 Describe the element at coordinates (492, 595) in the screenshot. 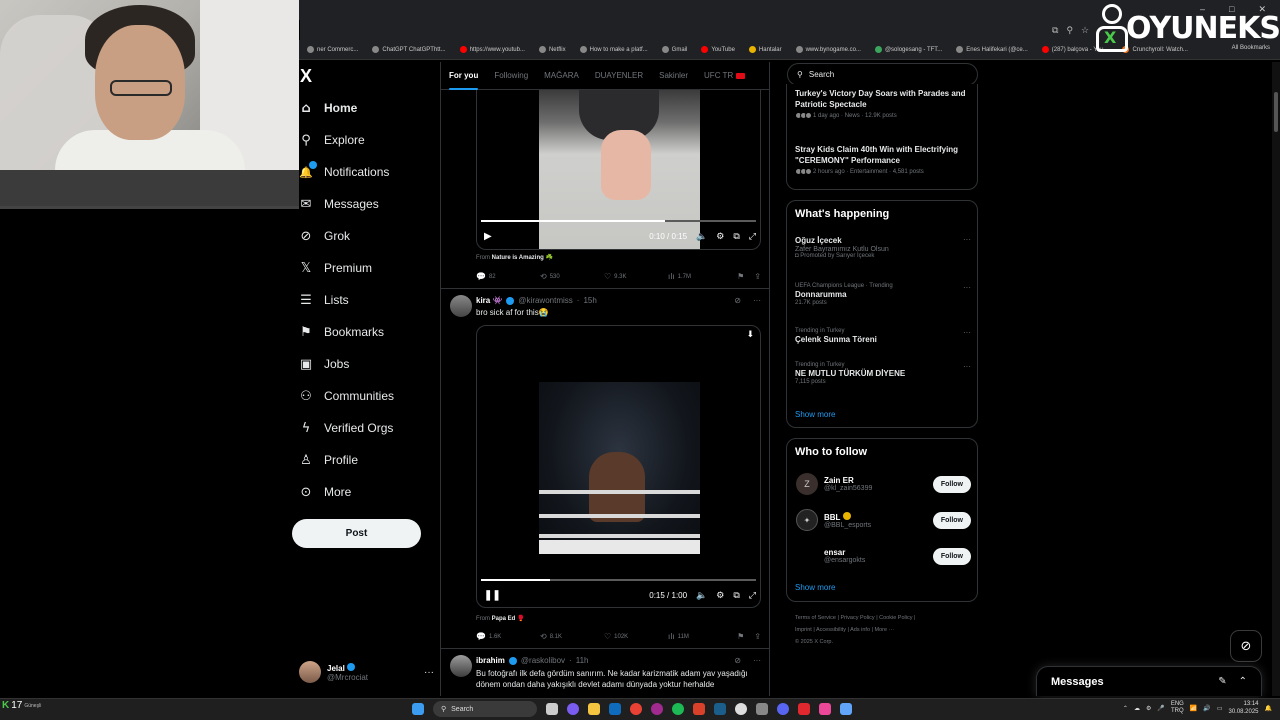

I see `pause-icon: ❚❚` at that location.